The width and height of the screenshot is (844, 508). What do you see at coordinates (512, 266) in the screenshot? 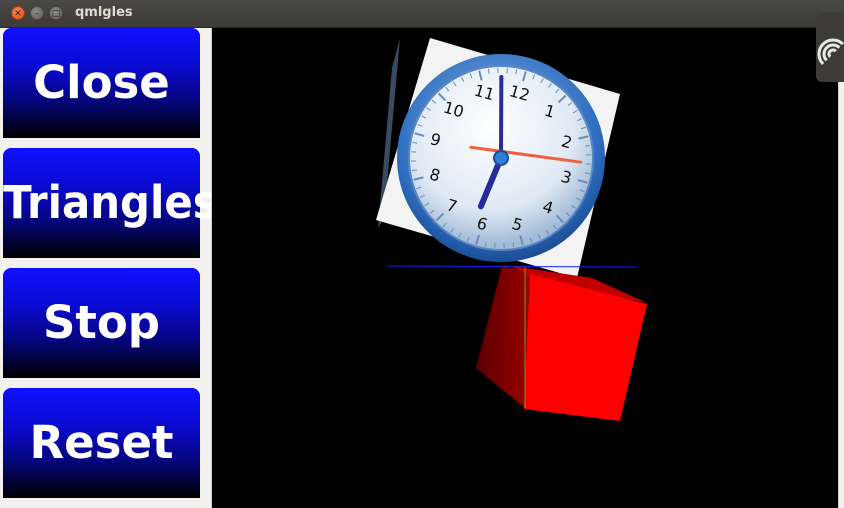
I see `x-axis-line` at bounding box center [512, 266].